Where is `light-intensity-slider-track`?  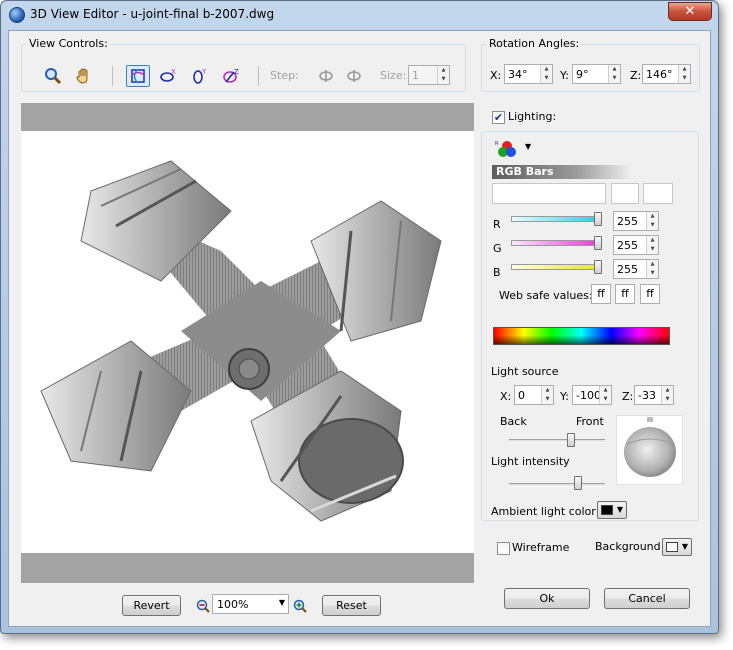
light-intensity-slider-track is located at coordinates (557, 485).